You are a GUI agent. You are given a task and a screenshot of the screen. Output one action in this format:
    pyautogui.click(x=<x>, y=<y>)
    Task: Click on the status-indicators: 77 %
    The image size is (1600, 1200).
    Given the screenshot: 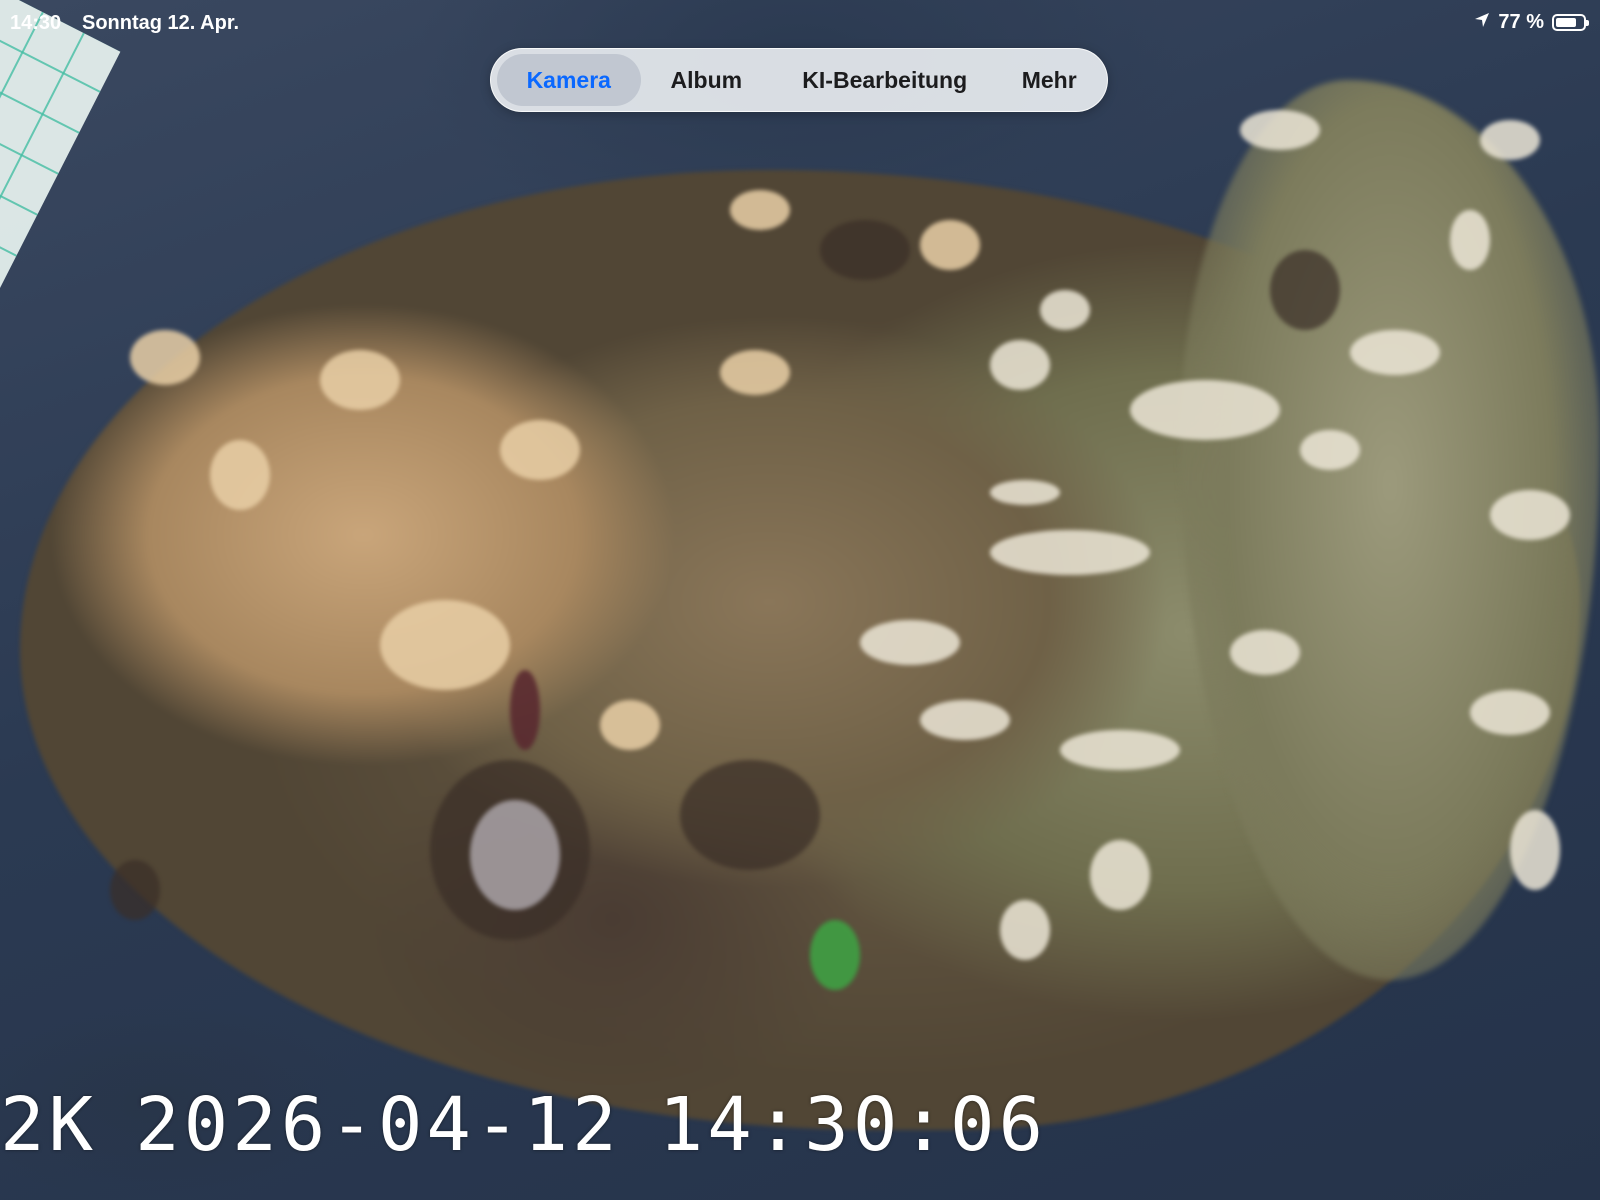 What is the action you would take?
    pyautogui.click(x=1531, y=22)
    